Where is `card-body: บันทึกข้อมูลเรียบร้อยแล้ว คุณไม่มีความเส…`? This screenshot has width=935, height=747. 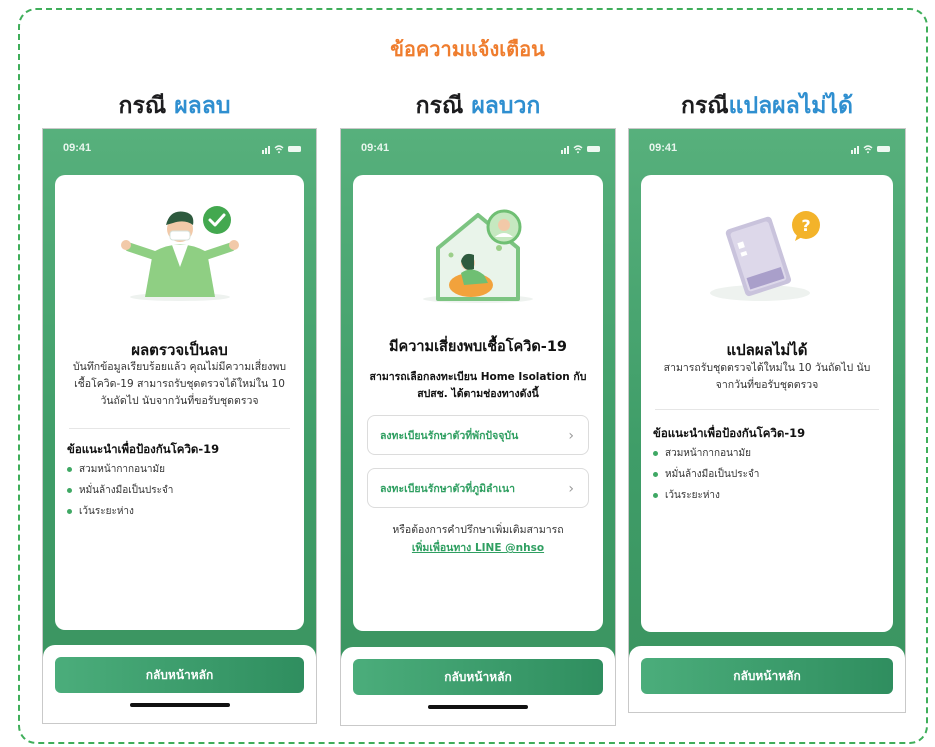 card-body: บันทึกข้อมูลเรียบร้อยแล้ว คุณไม่มีความเส… is located at coordinates (179, 384).